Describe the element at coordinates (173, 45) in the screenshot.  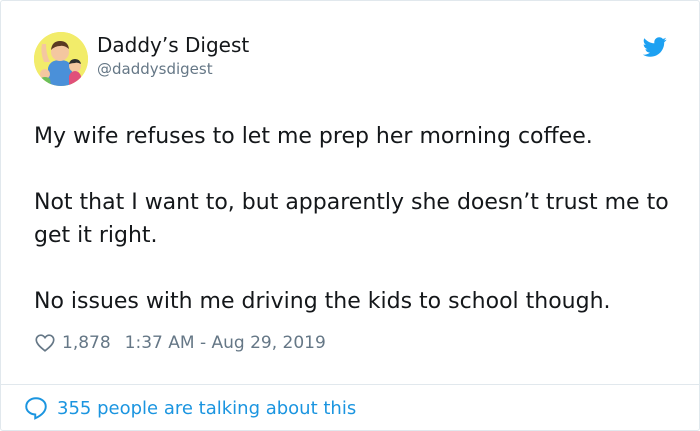
I see `author-display-name: Daddy’s Digest` at that location.